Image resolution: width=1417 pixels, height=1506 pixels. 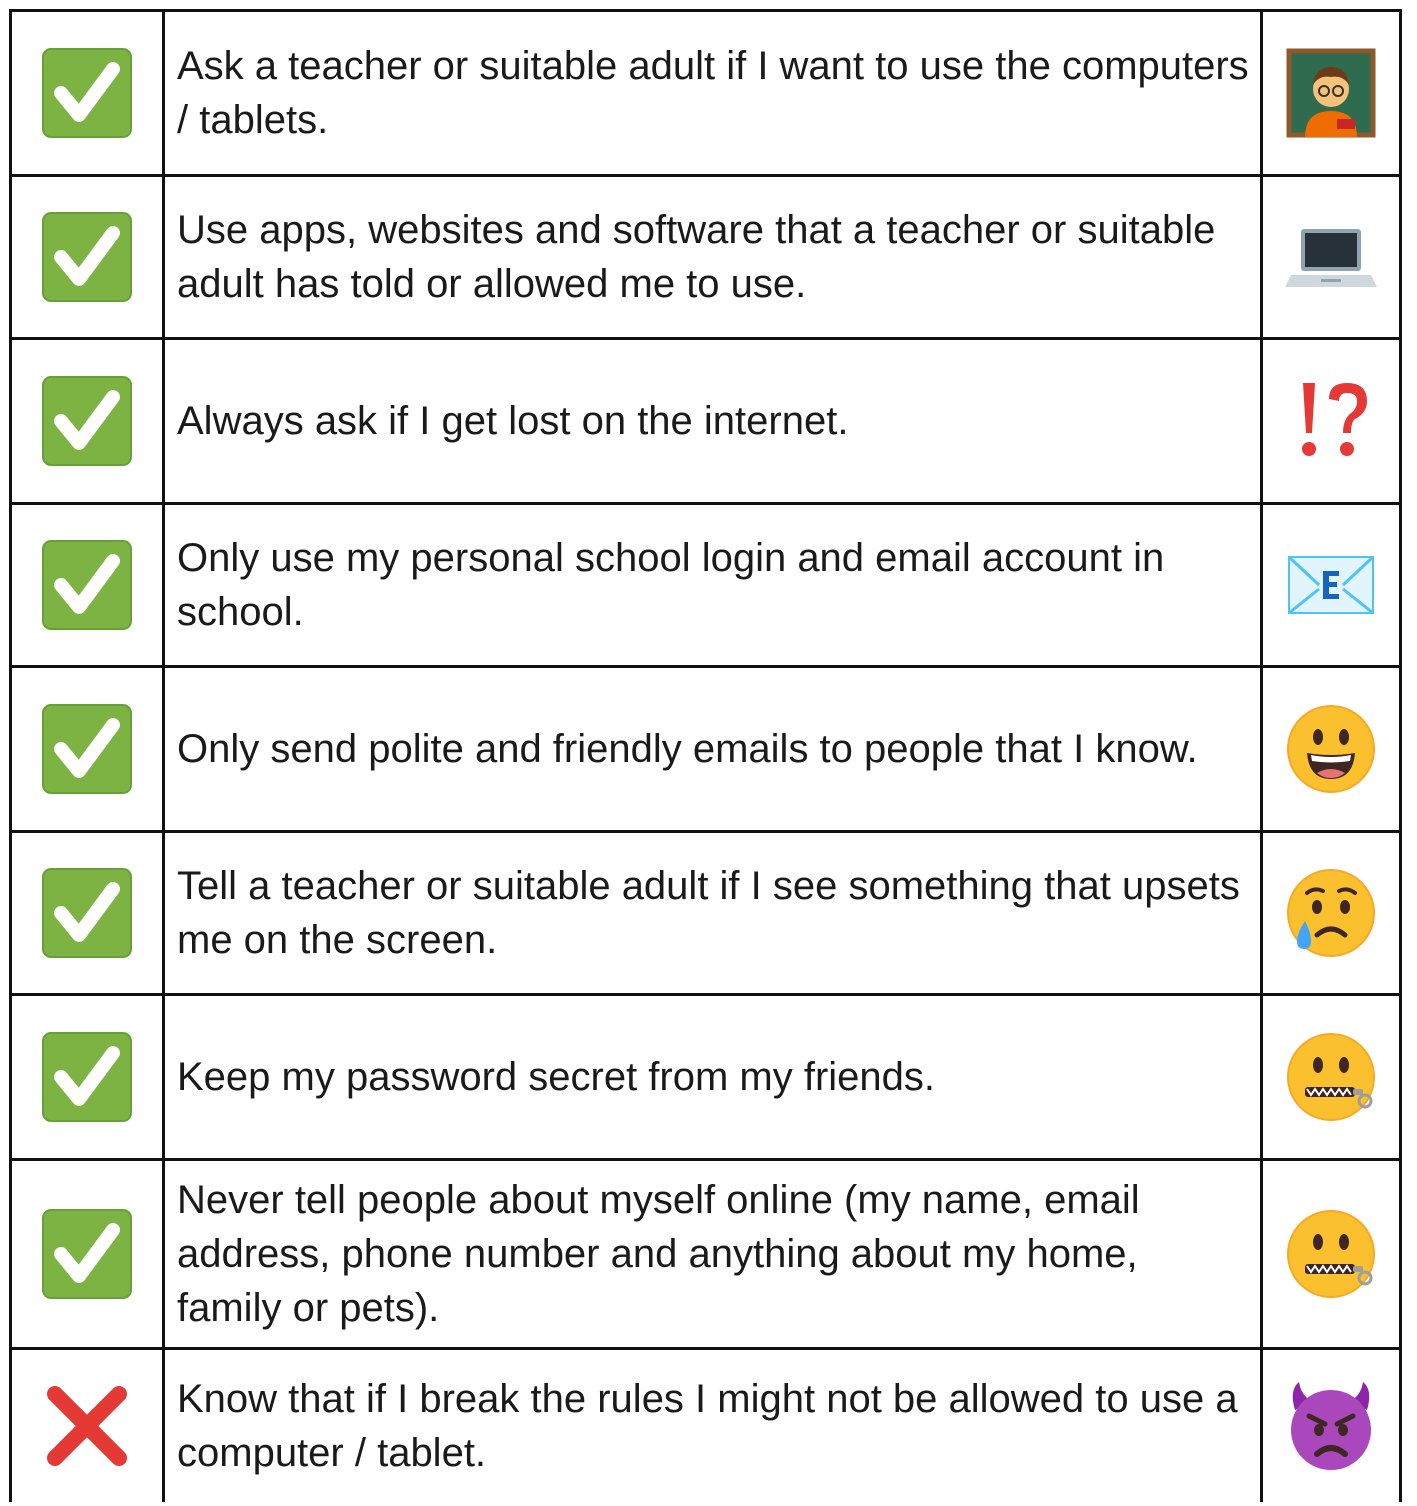 I want to click on table-row: Keep my password secret from my friends., so click(x=705, y=1077).